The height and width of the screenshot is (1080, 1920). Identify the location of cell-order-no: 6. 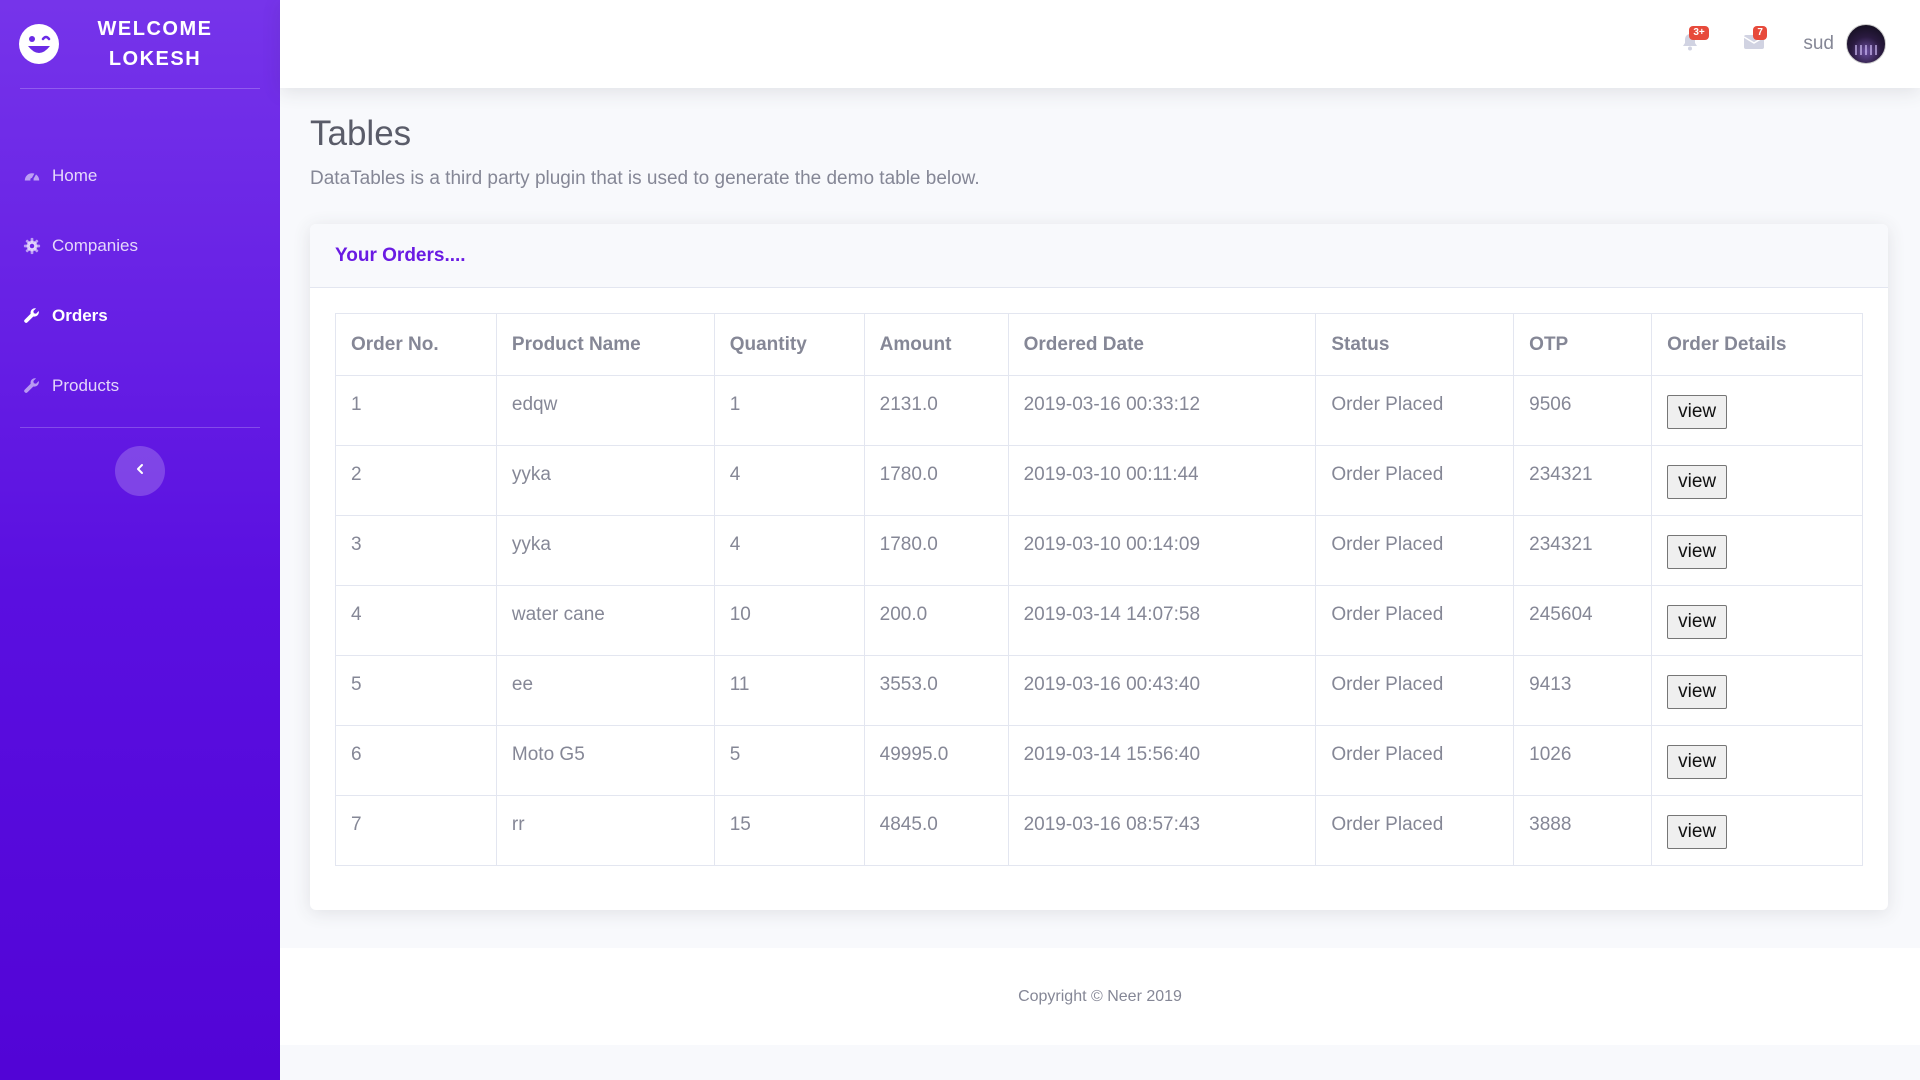
(416, 760).